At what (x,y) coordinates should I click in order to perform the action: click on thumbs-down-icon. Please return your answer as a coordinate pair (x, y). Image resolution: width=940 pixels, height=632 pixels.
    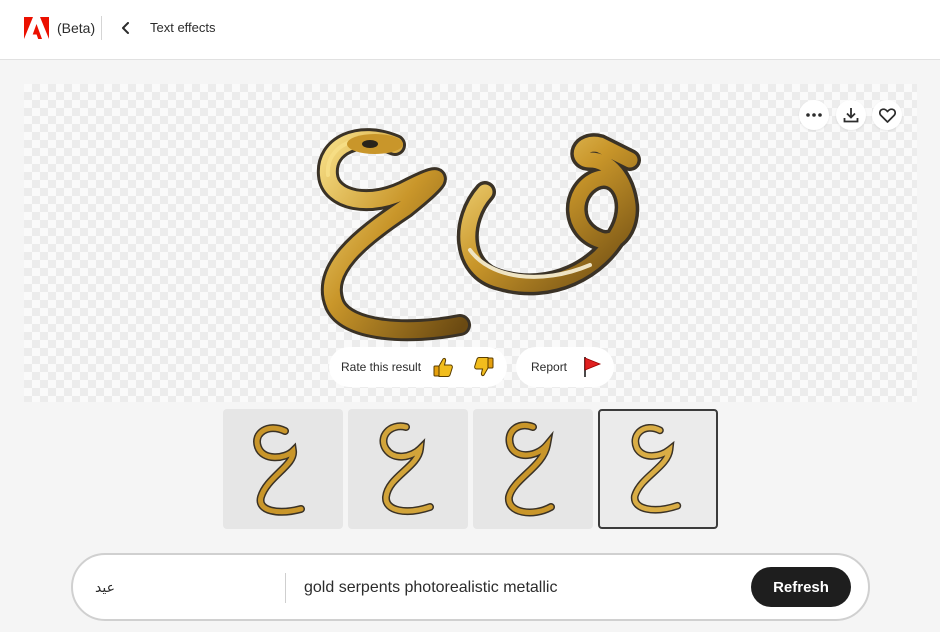
    Looking at the image, I should click on (484, 367).